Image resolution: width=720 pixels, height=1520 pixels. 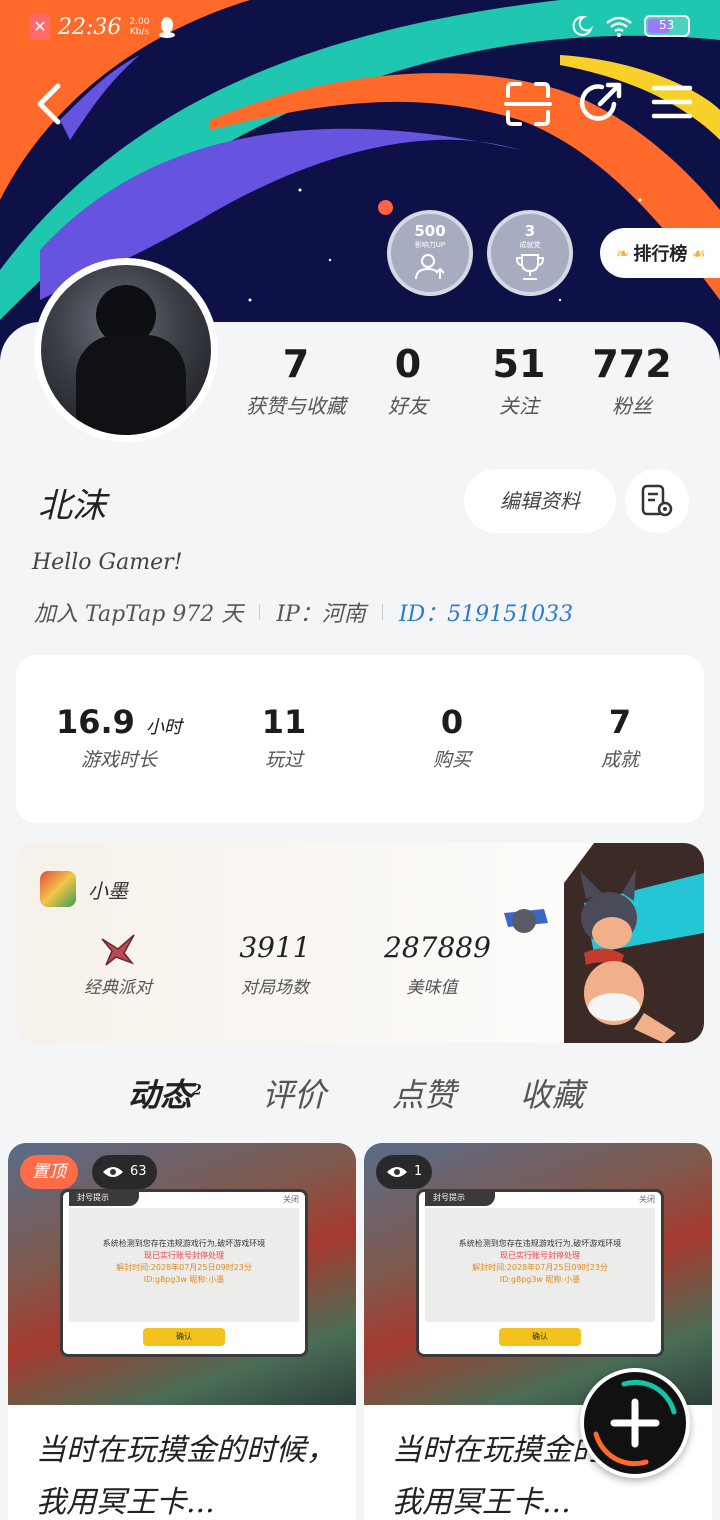 I want to click on laurel-left-icon: ❧, so click(x=623, y=253).